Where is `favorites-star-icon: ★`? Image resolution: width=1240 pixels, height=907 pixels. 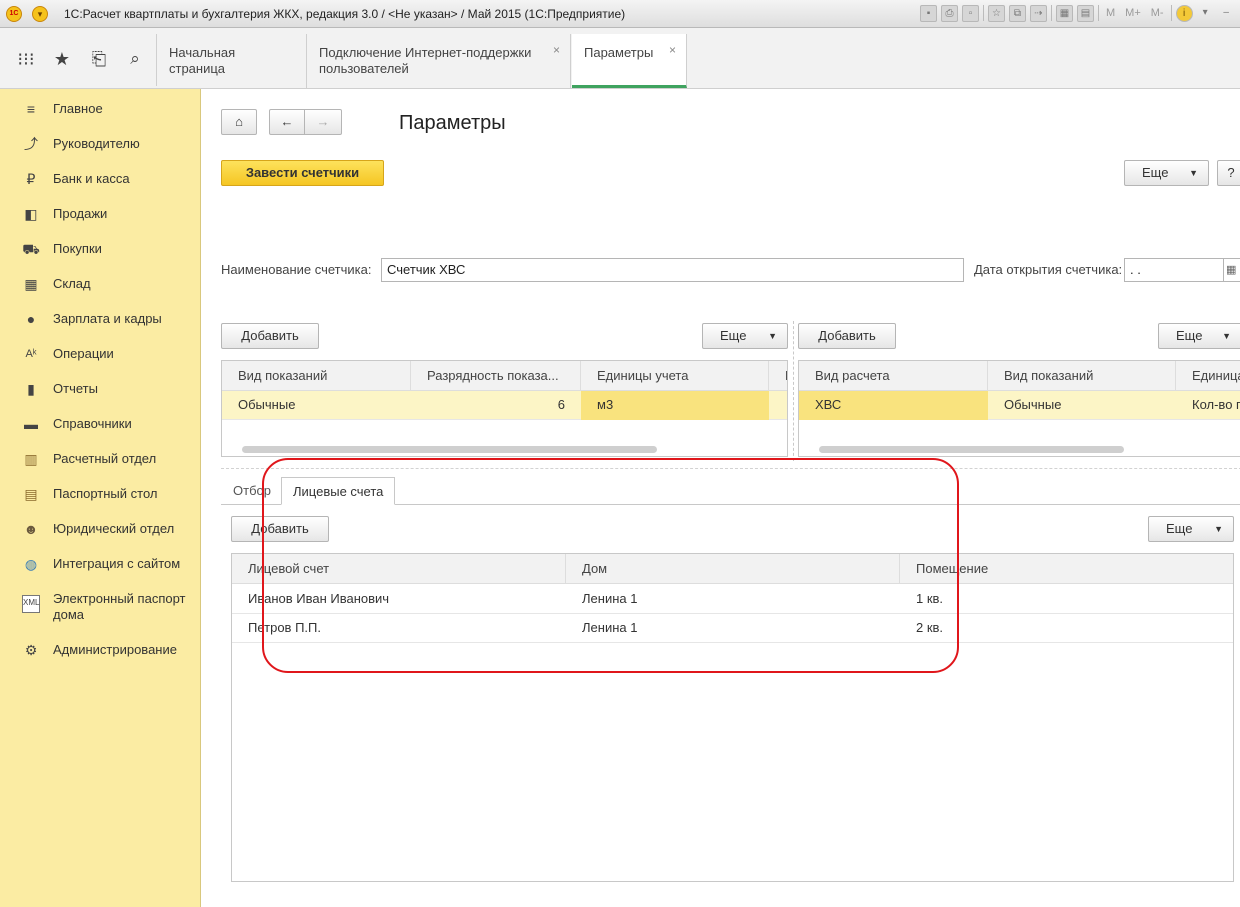 favorites-star-icon: ★ is located at coordinates (62, 59).